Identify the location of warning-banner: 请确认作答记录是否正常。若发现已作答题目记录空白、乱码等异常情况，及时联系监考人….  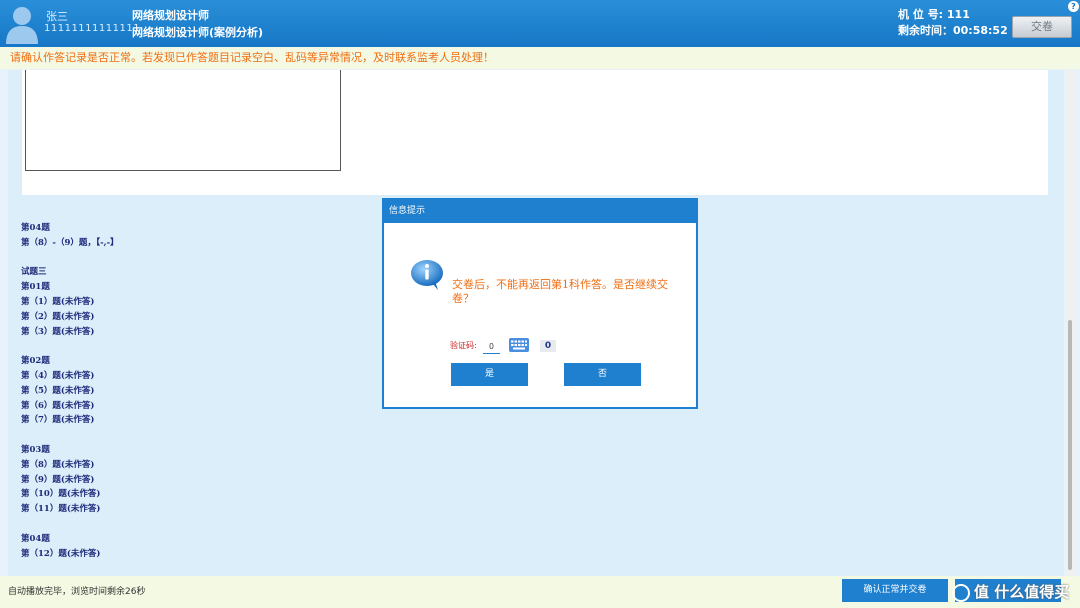
(540, 58).